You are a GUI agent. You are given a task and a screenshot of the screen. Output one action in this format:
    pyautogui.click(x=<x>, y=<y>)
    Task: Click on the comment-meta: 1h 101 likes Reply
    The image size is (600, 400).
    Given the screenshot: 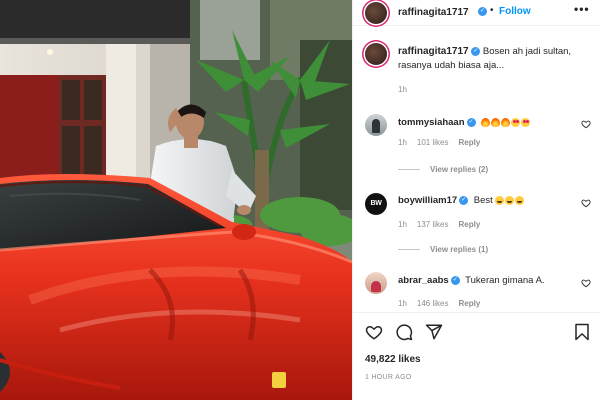 What is the action you would take?
    pyautogui.click(x=444, y=142)
    